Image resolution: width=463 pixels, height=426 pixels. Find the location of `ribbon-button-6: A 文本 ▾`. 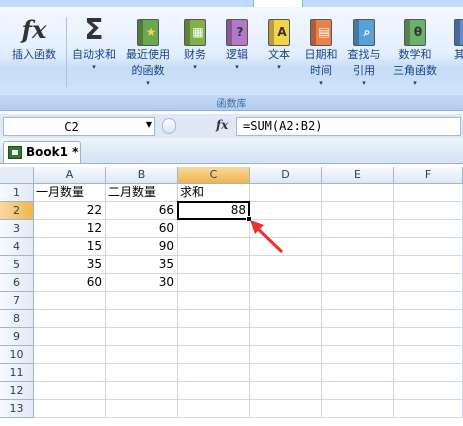

ribbon-button-6: A 文本 ▾ is located at coordinates (279, 52).